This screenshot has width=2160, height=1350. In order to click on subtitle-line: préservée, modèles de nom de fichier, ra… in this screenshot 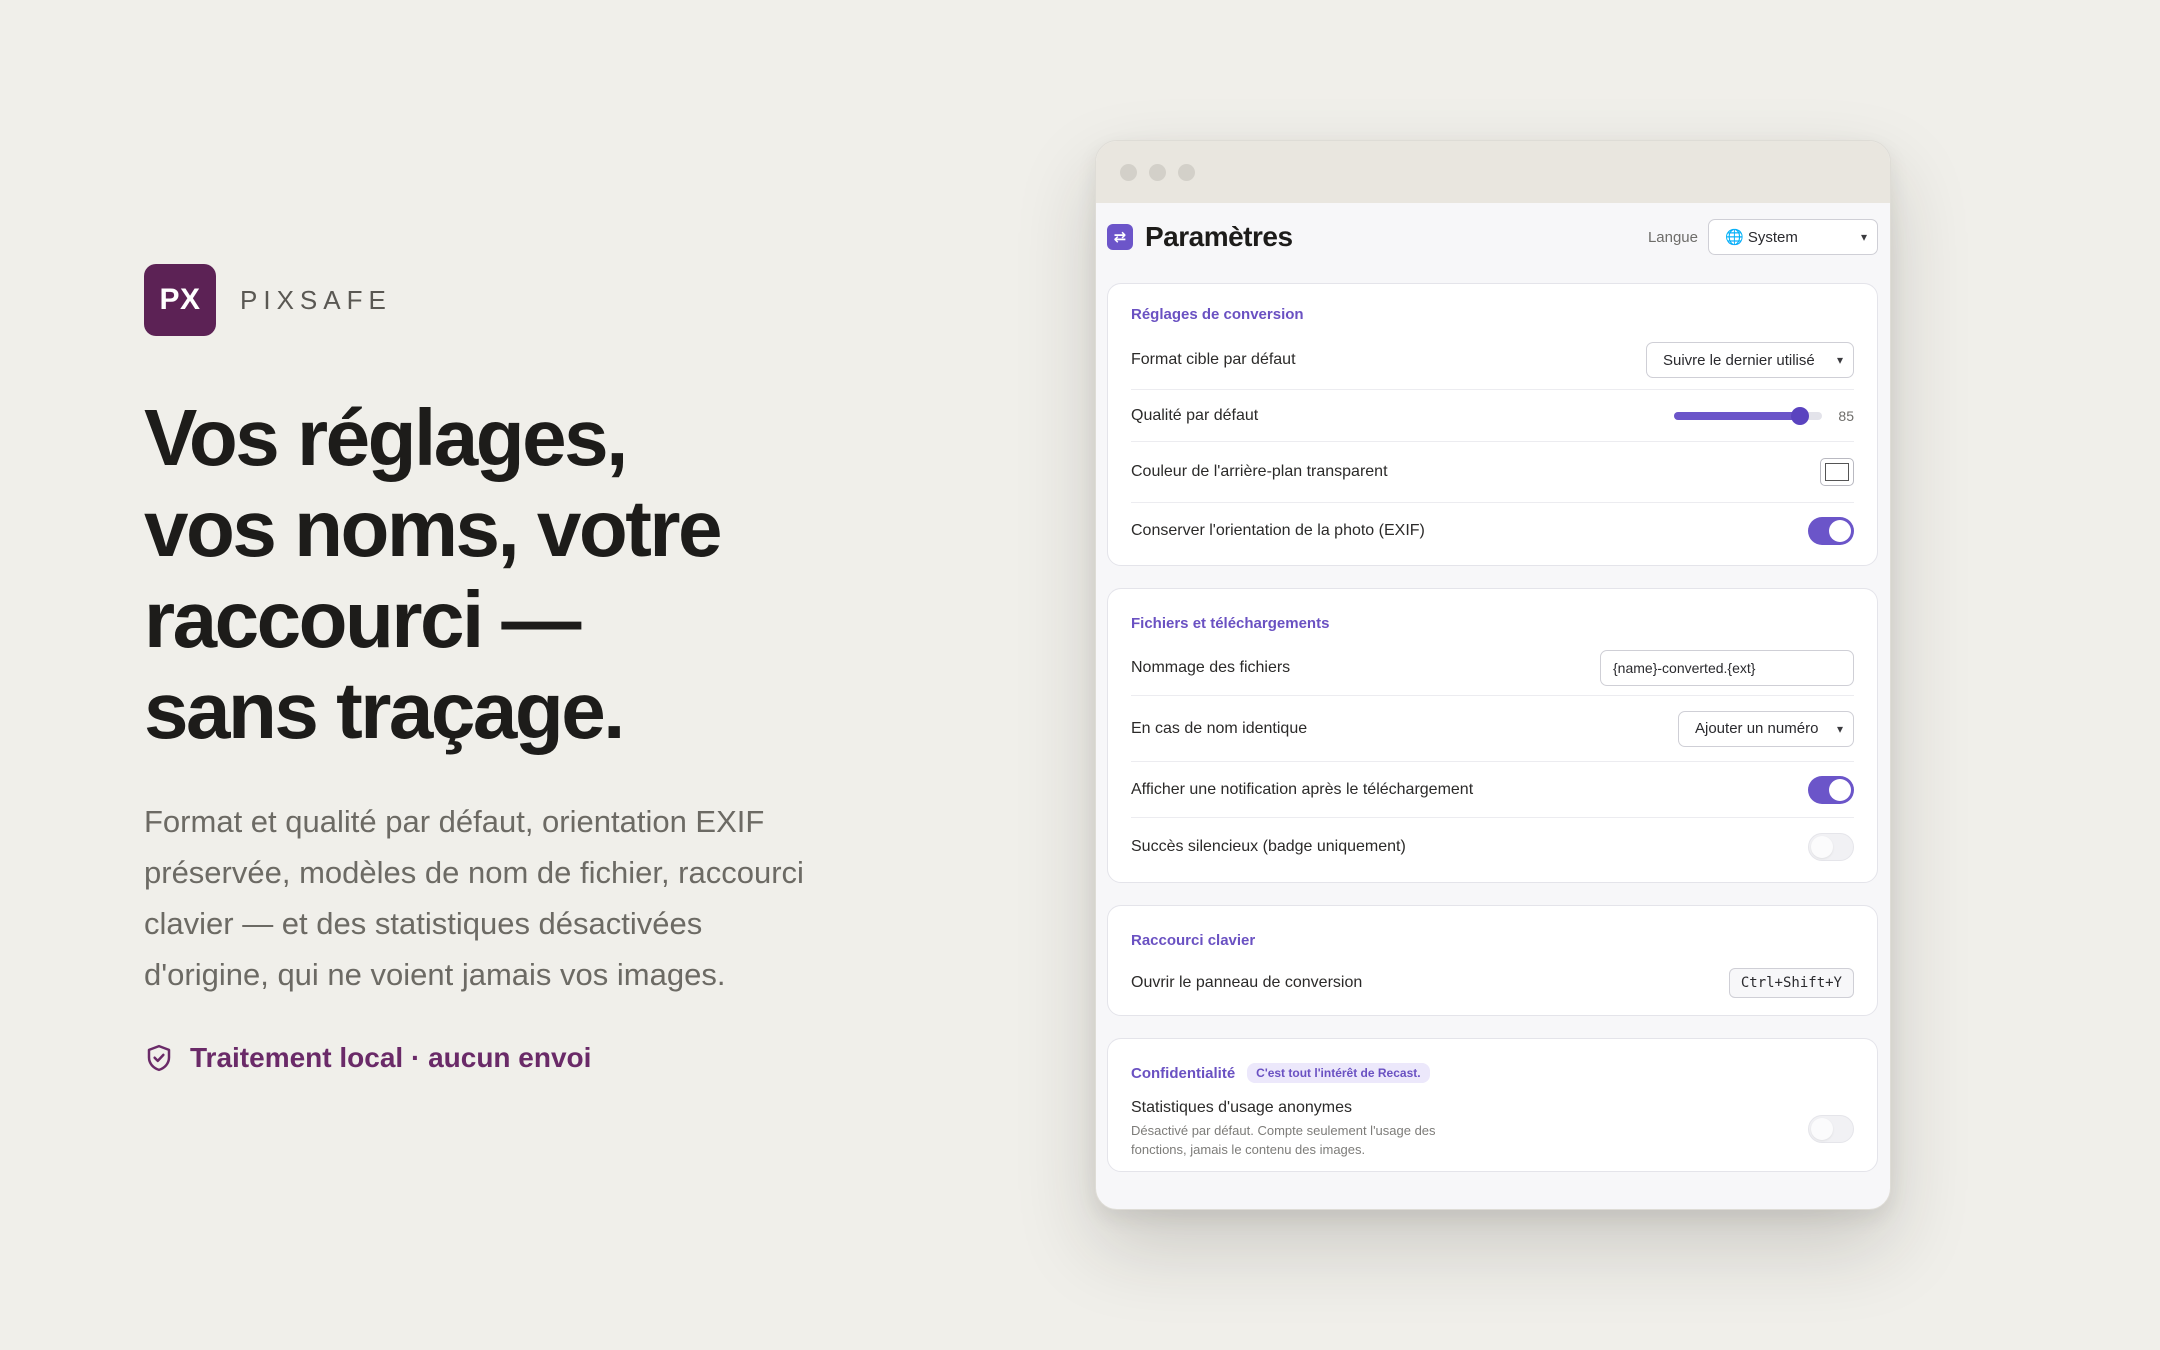, I will do `click(474, 872)`.